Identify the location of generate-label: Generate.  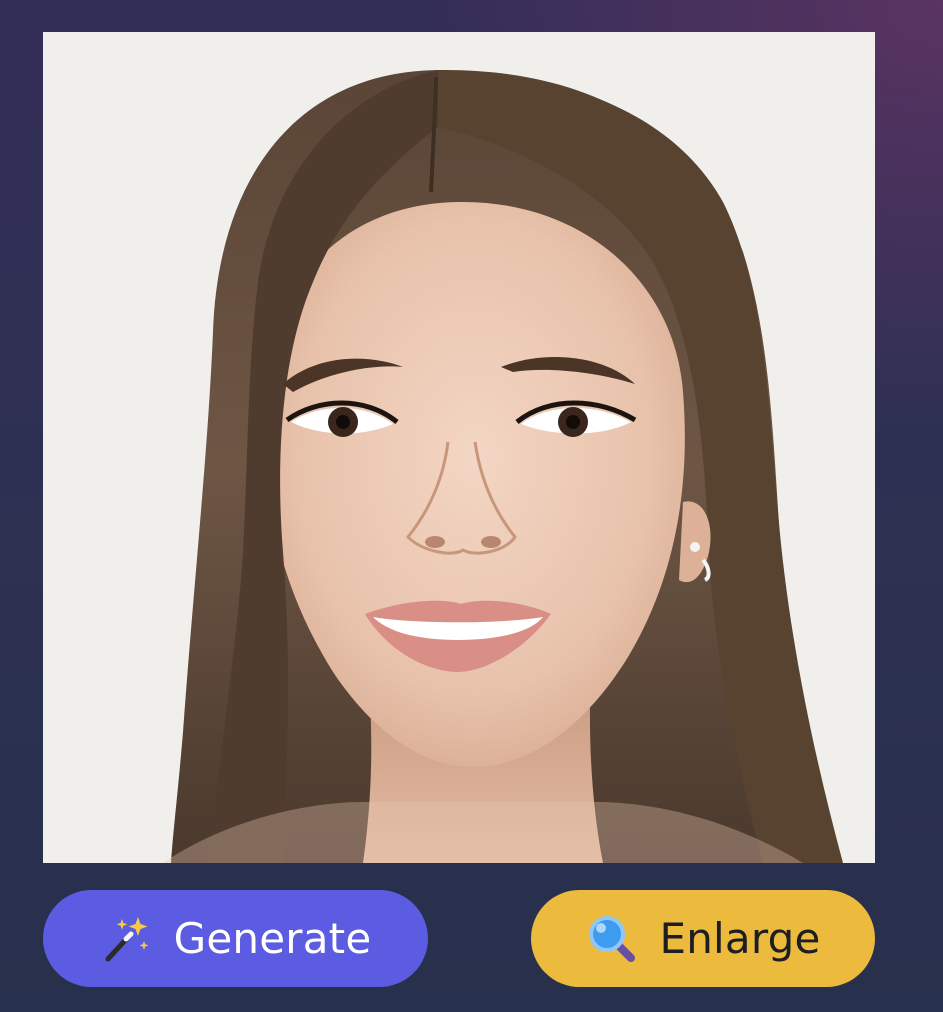
(272, 938).